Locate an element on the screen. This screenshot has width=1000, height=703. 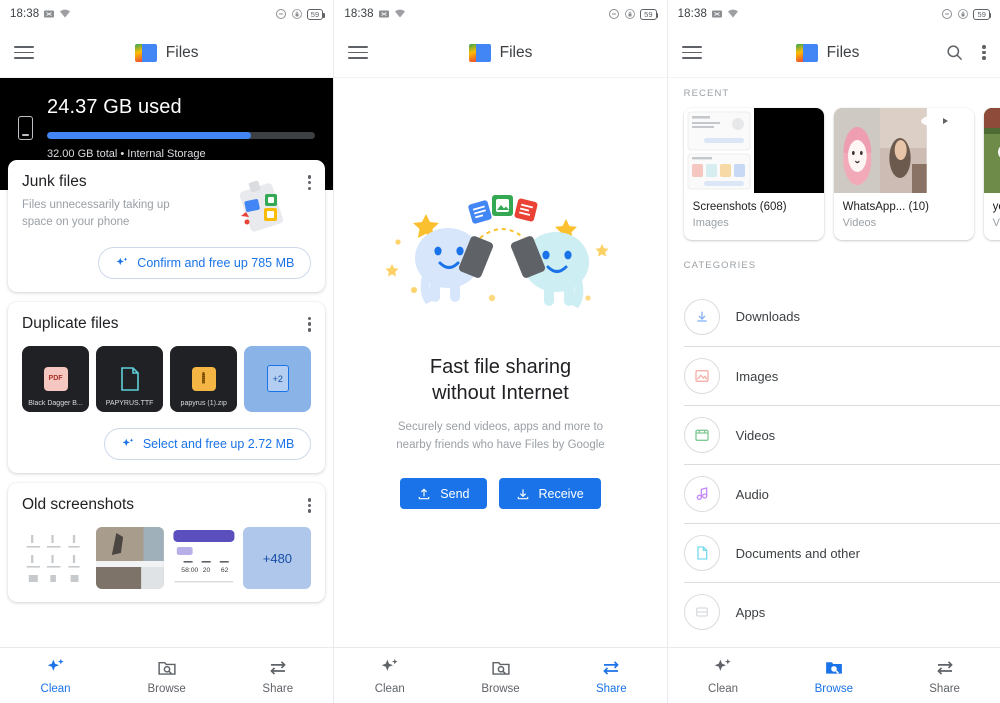
zip-file-icon is located at coordinates (203, 378).